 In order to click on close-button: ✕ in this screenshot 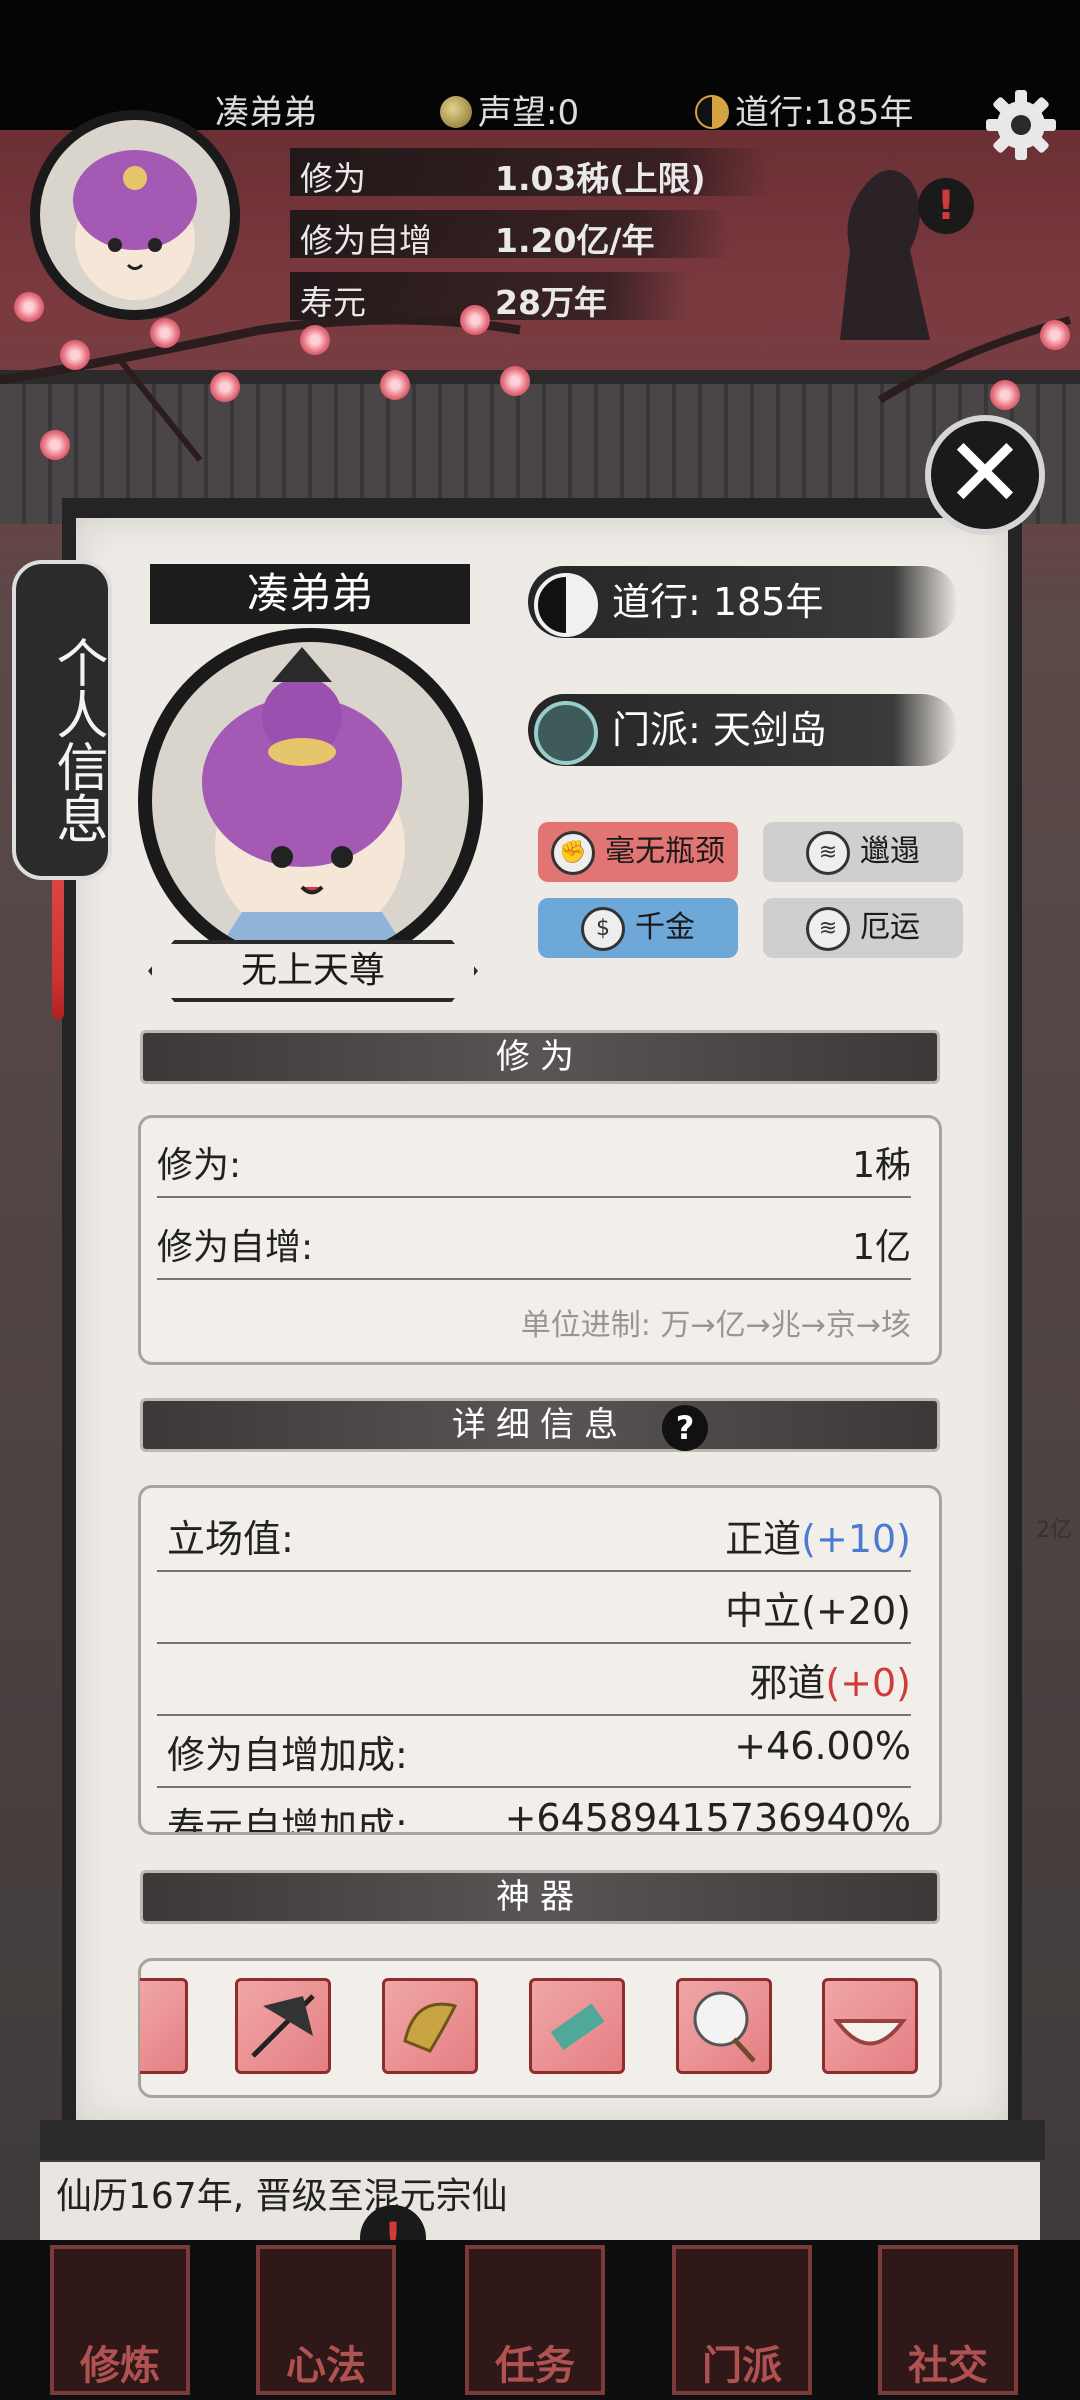, I will do `click(985, 475)`.